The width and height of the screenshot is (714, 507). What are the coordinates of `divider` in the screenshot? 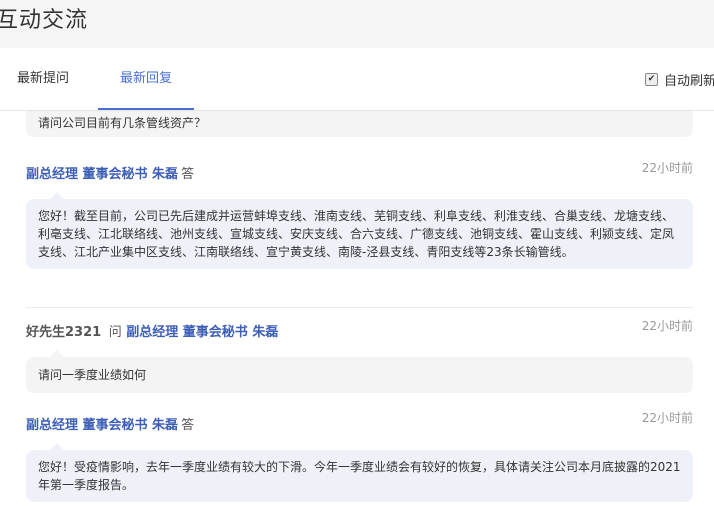 It's located at (359, 307).